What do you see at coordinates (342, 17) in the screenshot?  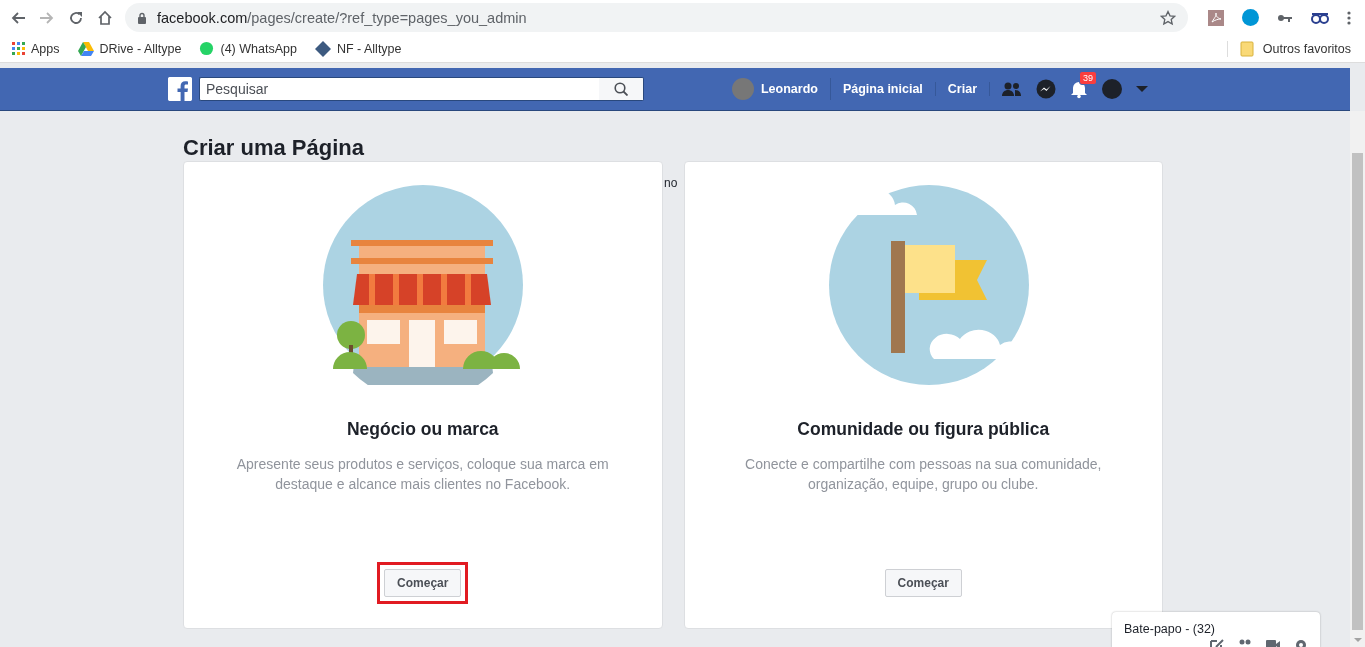 I see `url-text: facebook.com/pages/create/?ref_type=pages_you_admin` at bounding box center [342, 17].